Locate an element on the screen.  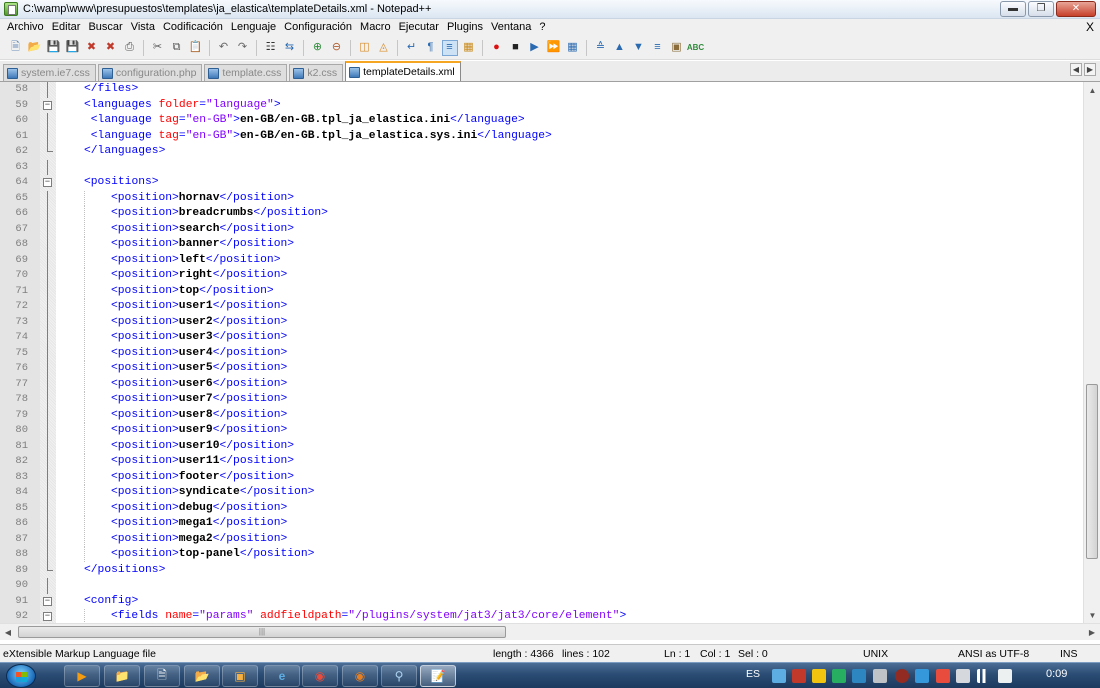
zoom-out-icon: ⊖ is located at coordinates (337, 48).